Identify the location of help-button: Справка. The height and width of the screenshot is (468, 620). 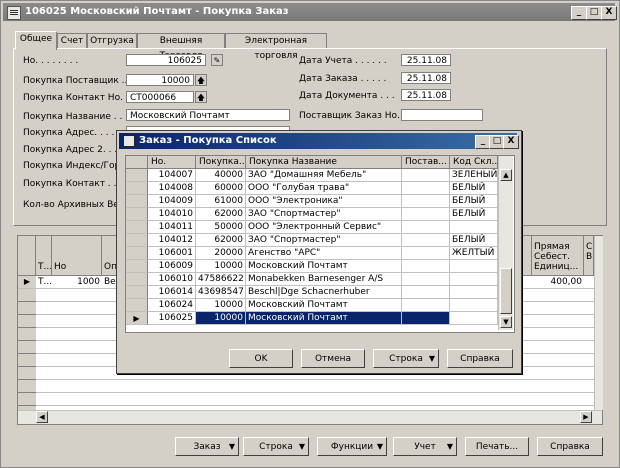
(570, 446).